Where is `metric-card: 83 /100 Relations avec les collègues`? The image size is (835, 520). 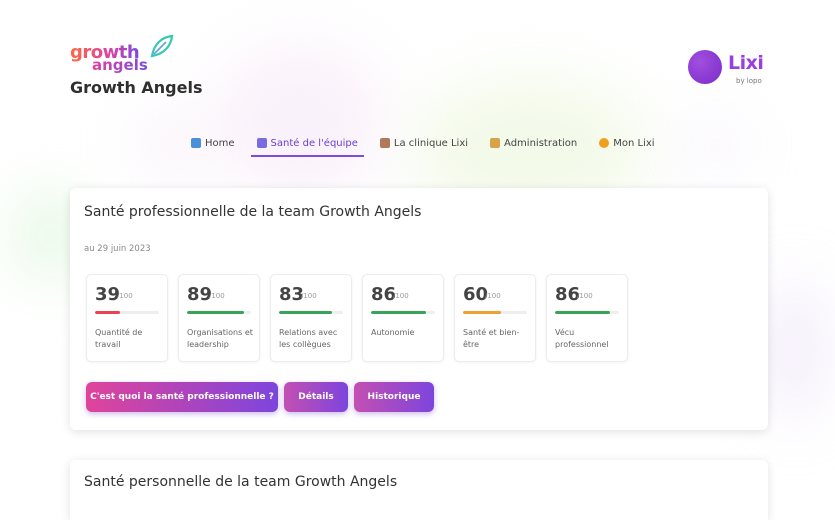 metric-card: 83 /100 Relations avec les collègues is located at coordinates (311, 318).